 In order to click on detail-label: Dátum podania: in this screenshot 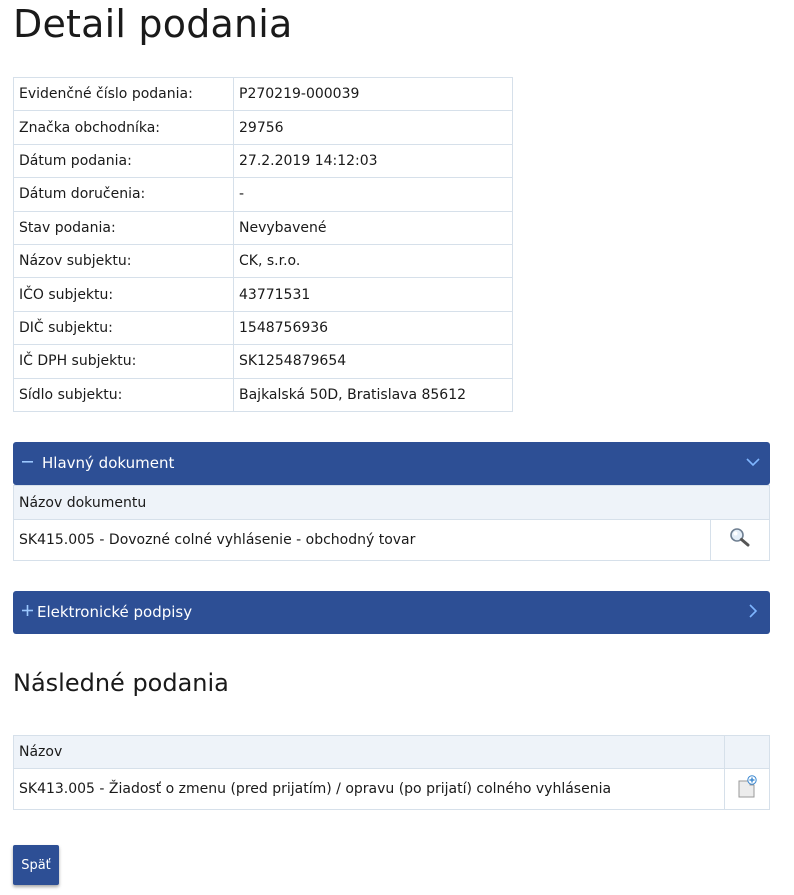, I will do `click(123, 161)`.